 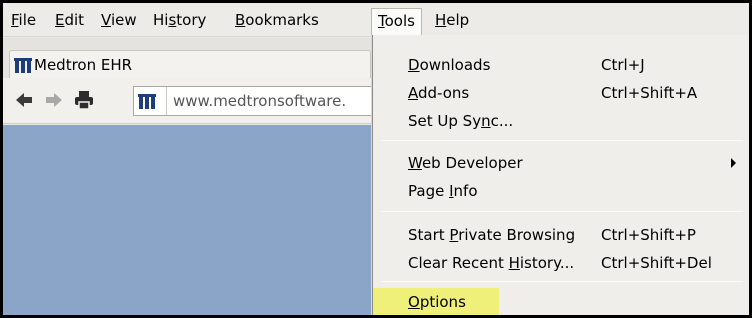 What do you see at coordinates (83, 65) in the screenshot?
I see `tab-title: Medtron EHR` at bounding box center [83, 65].